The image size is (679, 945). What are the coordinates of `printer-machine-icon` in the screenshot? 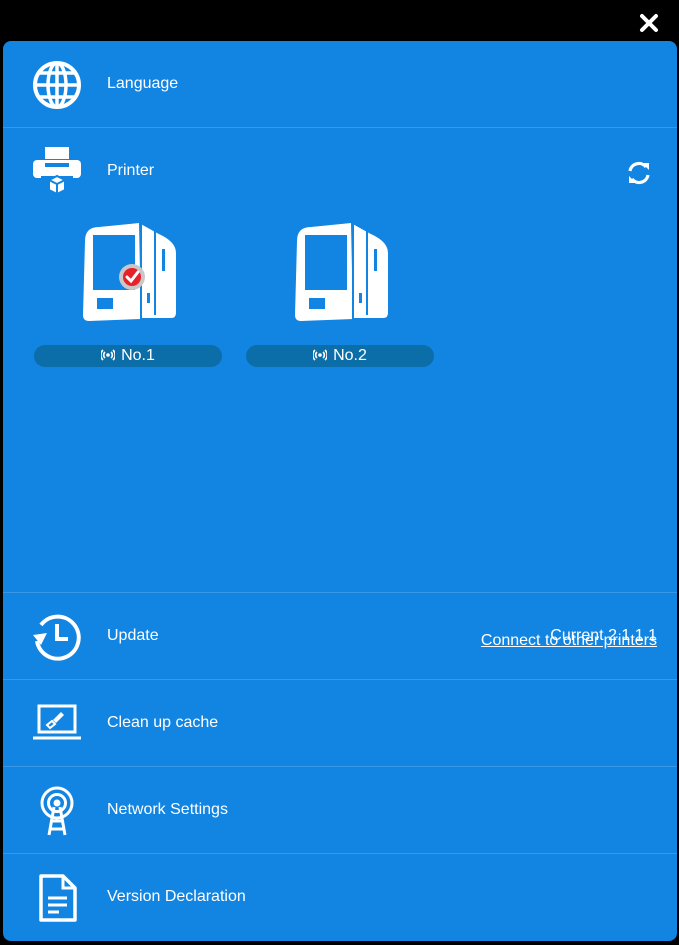 It's located at (342, 271).